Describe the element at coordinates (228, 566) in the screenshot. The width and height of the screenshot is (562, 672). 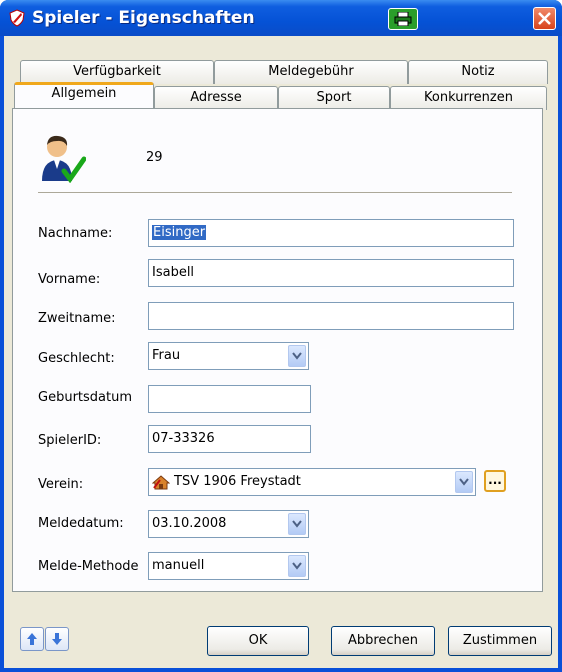
I see `meldemethode-select: manuell` at that location.